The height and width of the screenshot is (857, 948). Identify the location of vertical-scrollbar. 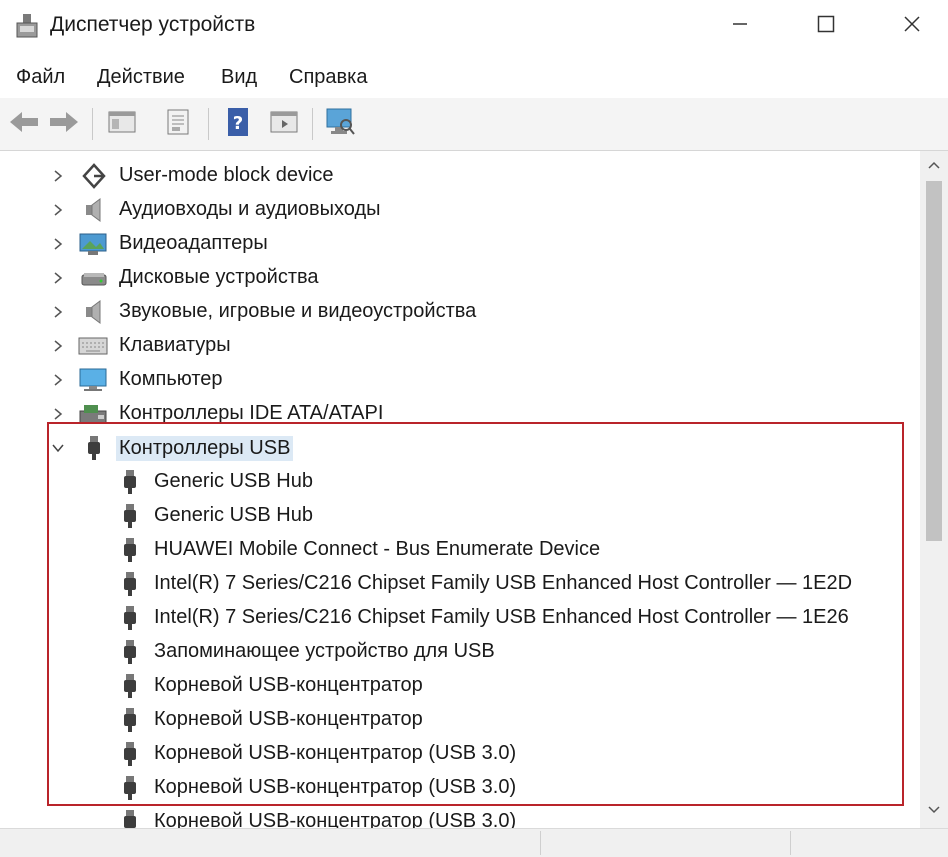
(934, 489).